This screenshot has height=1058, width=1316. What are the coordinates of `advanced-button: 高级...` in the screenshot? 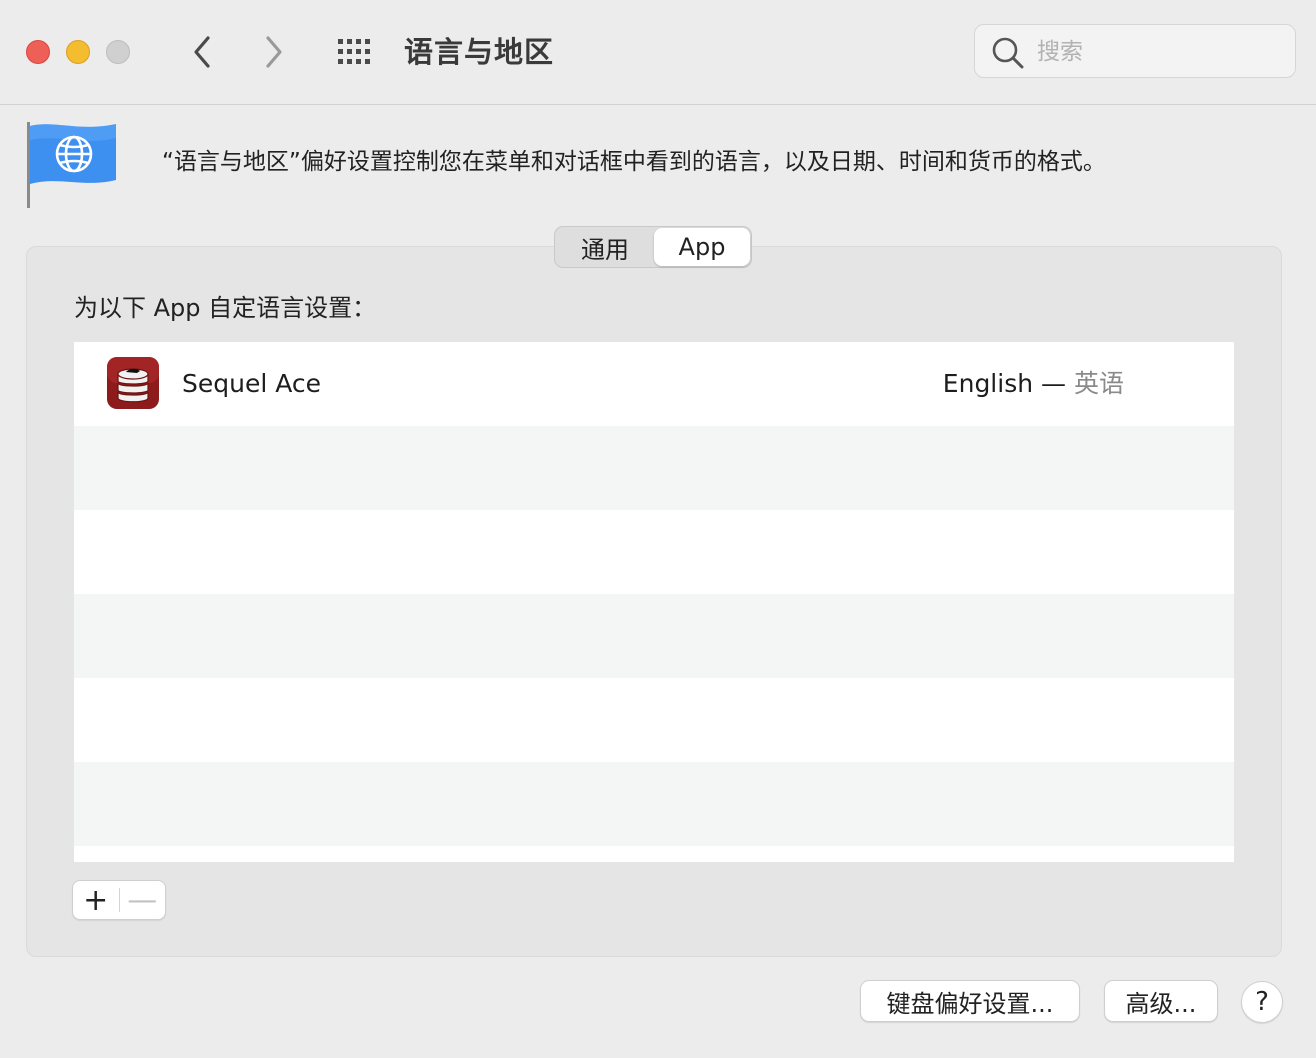 It's located at (1161, 1001).